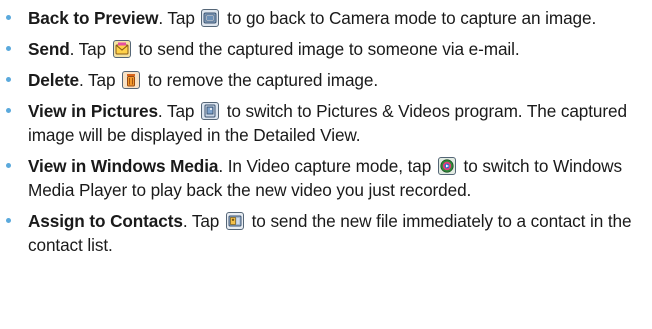 This screenshot has height=329, width=652. I want to click on item-title: Send, so click(49, 49).